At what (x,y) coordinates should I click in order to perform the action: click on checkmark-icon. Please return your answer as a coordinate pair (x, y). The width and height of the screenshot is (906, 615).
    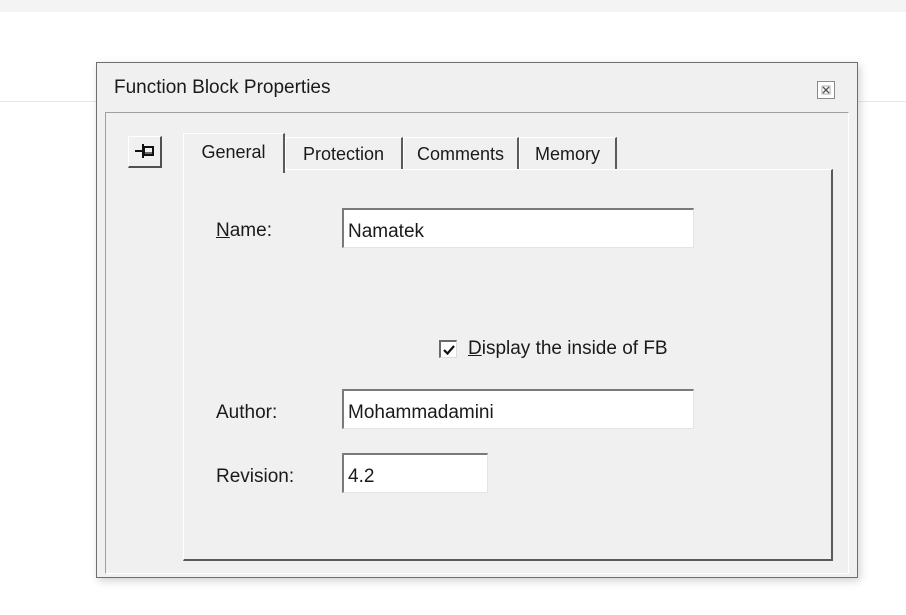
    Looking at the image, I should click on (449, 350).